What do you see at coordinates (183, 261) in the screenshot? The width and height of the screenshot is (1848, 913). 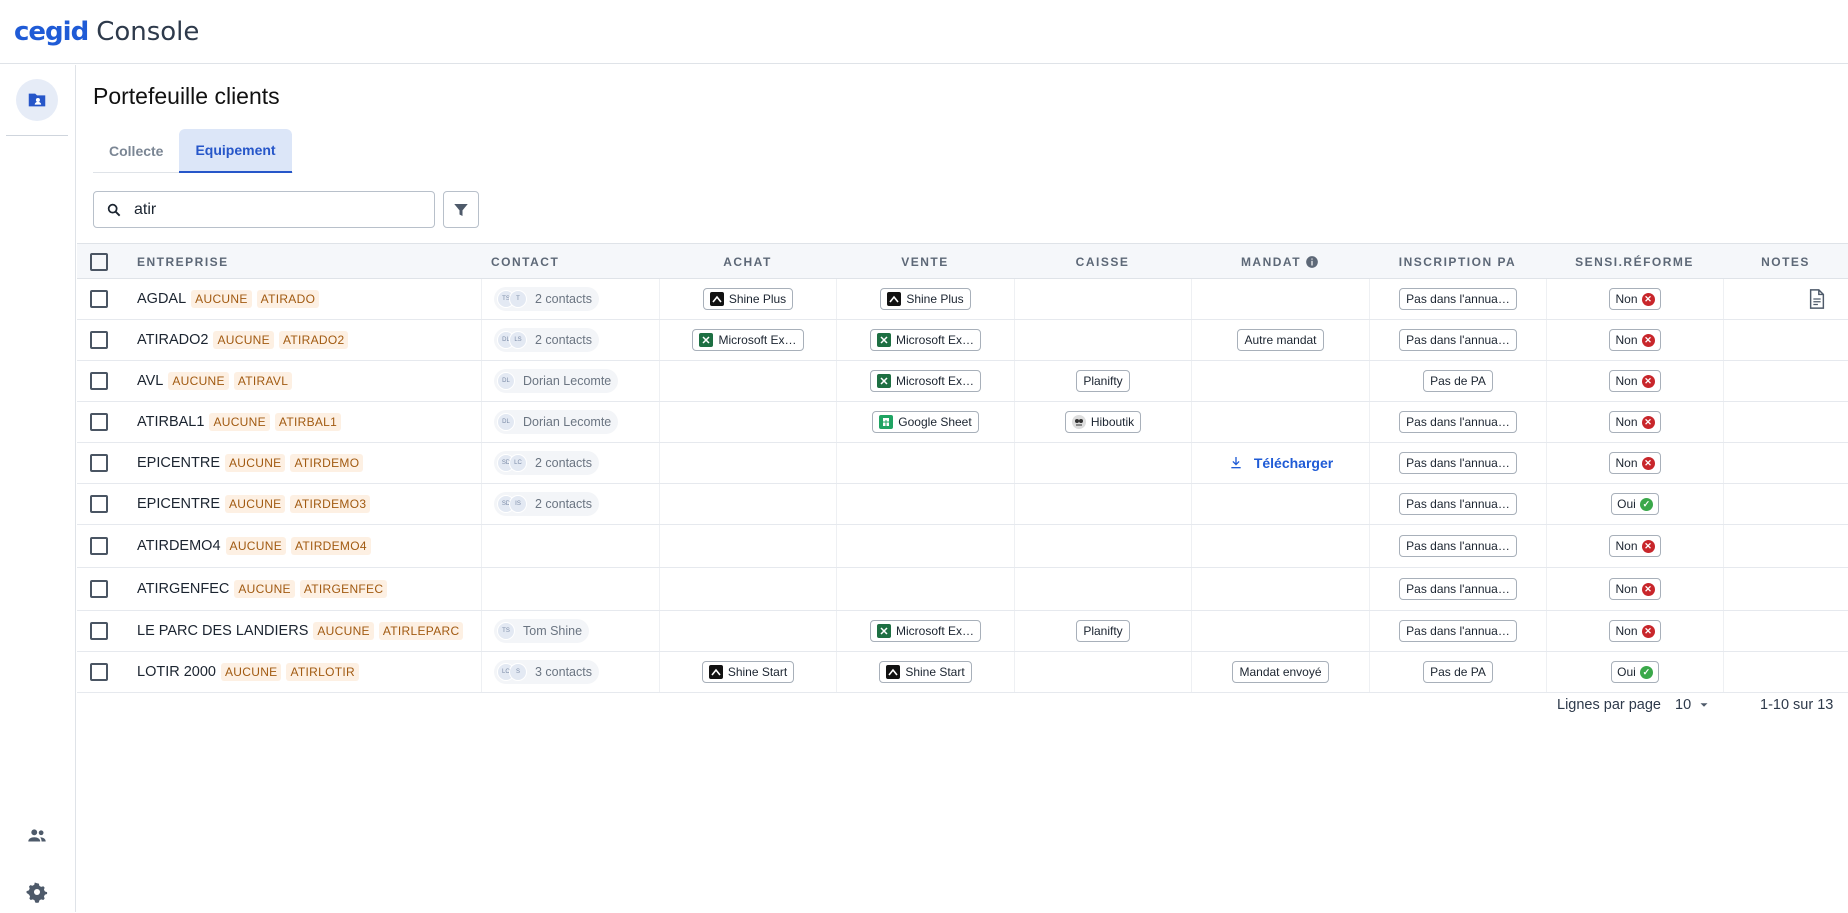 I see `col-entreprise: ENTREPRISE` at bounding box center [183, 261].